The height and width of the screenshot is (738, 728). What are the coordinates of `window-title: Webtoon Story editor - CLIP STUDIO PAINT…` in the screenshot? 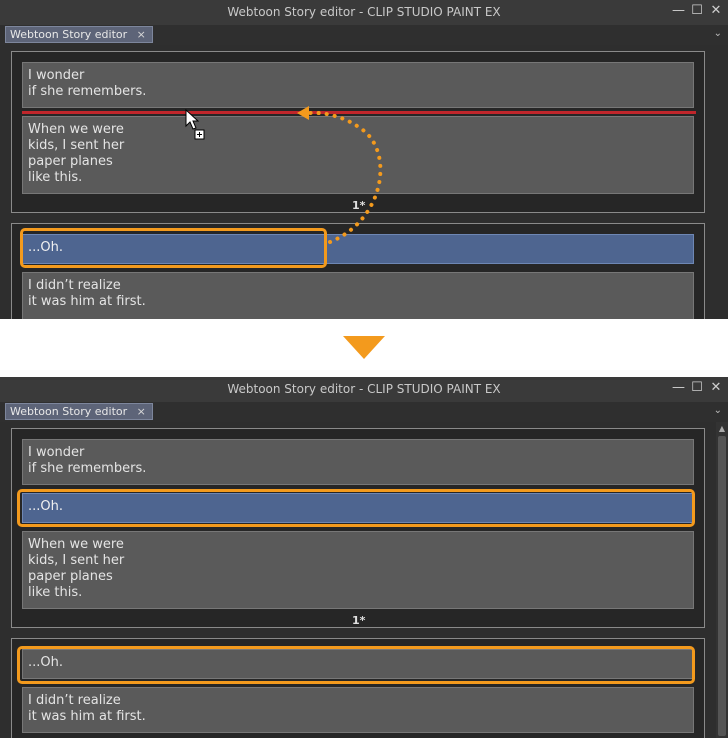 It's located at (364, 389).